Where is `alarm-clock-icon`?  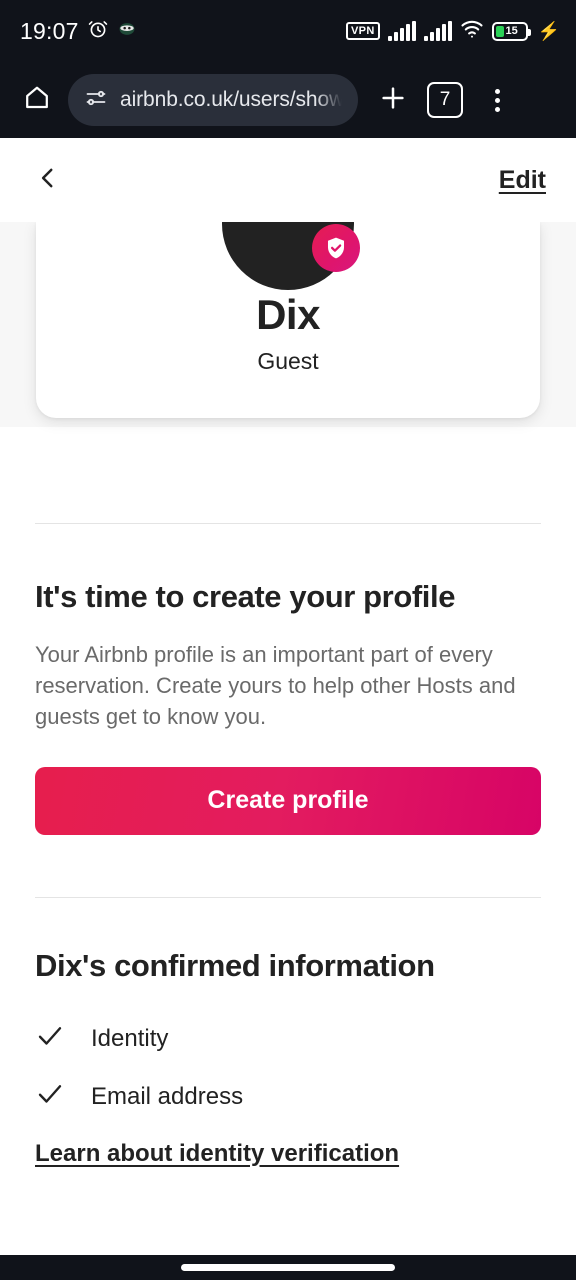 alarm-clock-icon is located at coordinates (98, 31).